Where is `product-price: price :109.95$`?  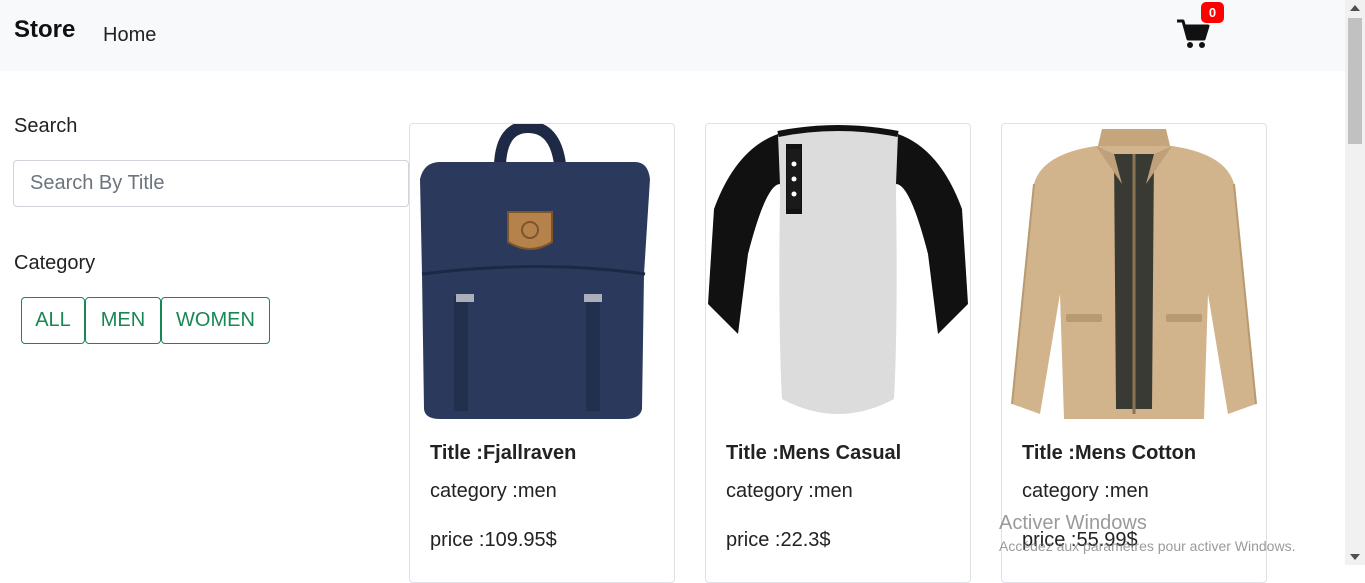 product-price: price :109.95$ is located at coordinates (493, 540).